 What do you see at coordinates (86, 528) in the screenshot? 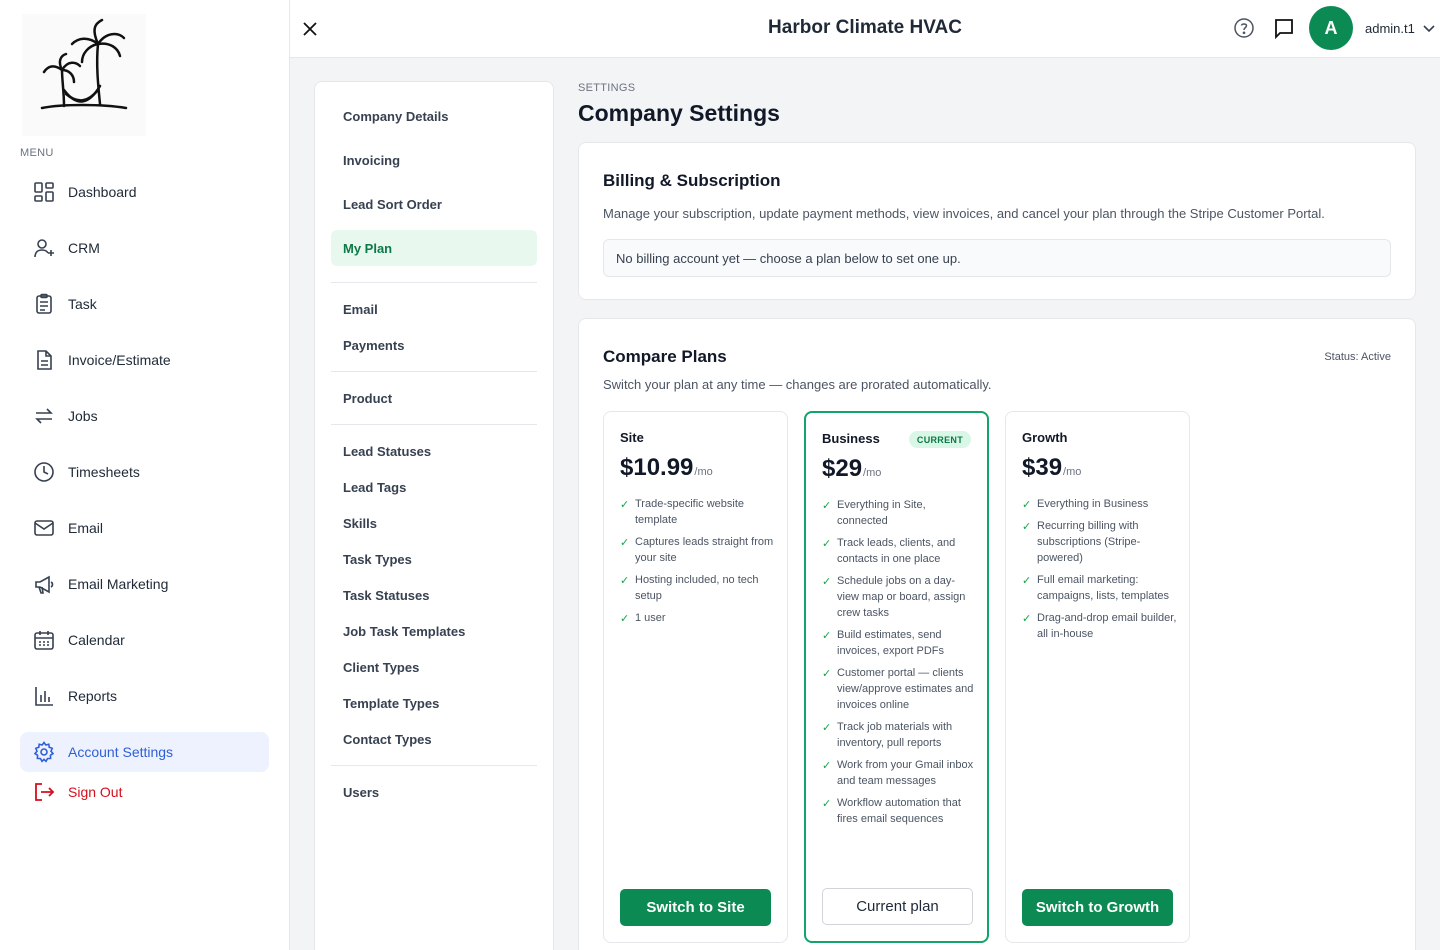
I see `nav-label: Email` at bounding box center [86, 528].